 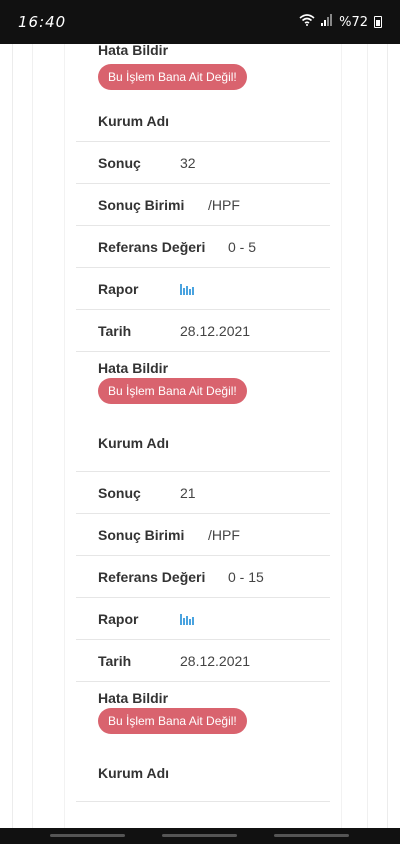 I want to click on reference-row: Referans Değeri 0 - 15, so click(x=203, y=577).